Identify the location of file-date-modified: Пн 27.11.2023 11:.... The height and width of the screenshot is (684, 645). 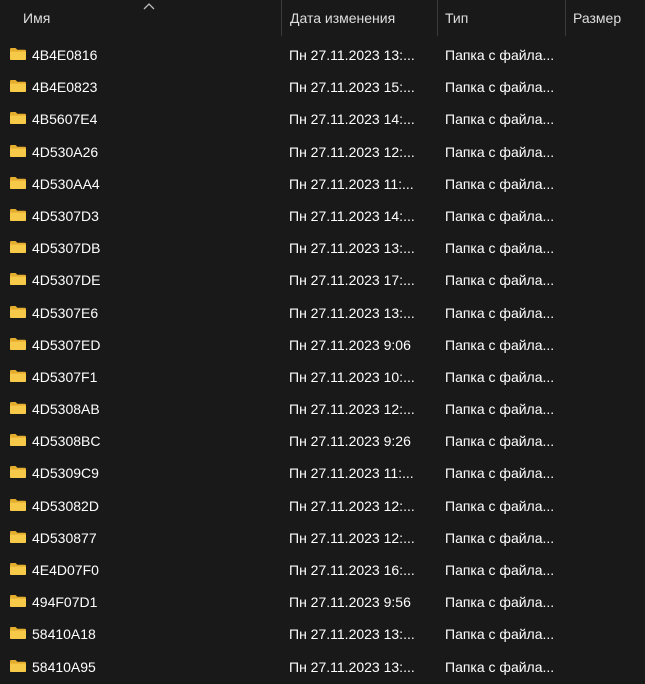
(351, 183).